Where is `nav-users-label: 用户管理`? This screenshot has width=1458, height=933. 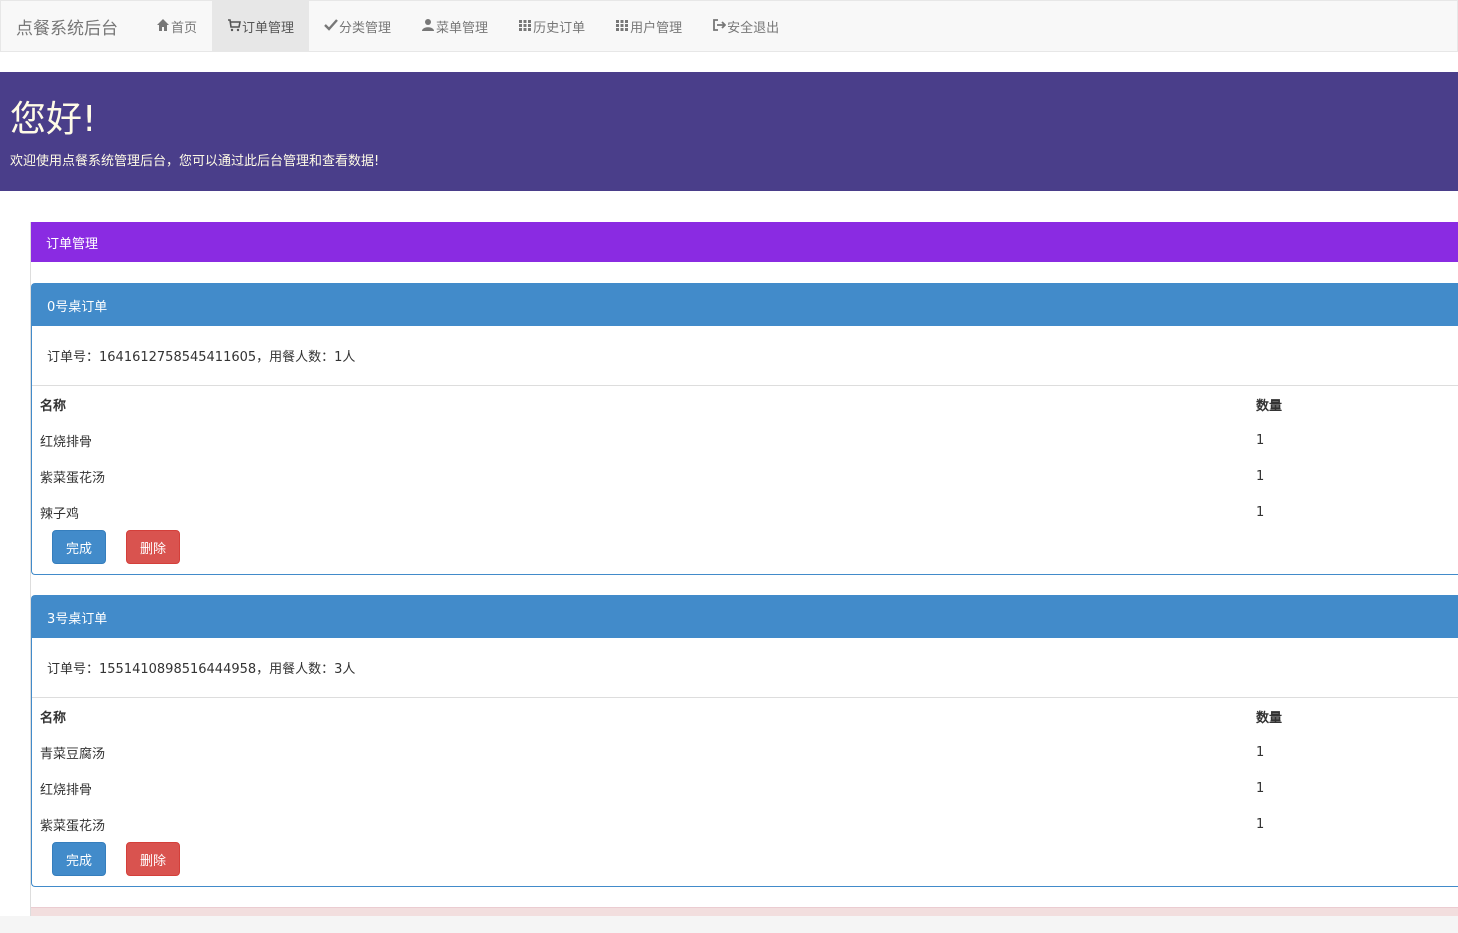
nav-users-label: 用户管理 is located at coordinates (656, 28).